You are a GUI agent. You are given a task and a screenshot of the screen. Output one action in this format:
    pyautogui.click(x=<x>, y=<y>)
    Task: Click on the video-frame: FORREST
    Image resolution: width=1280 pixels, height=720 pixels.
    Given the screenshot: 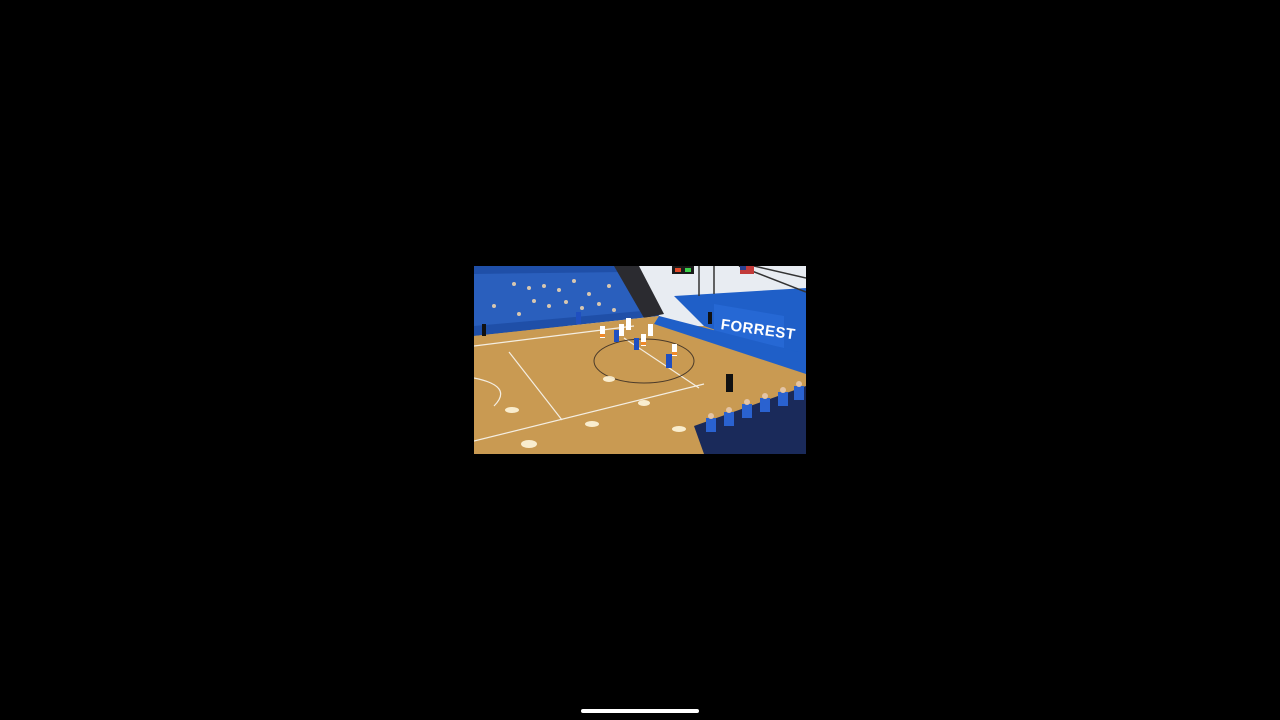 What is the action you would take?
    pyautogui.click(x=640, y=360)
    